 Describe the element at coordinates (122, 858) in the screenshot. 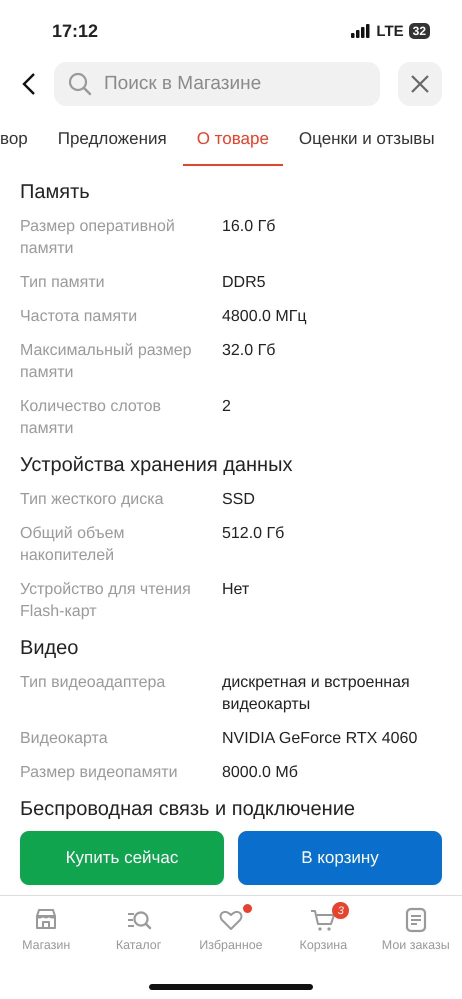

I see `buy-now-button: Купить сейчас` at that location.